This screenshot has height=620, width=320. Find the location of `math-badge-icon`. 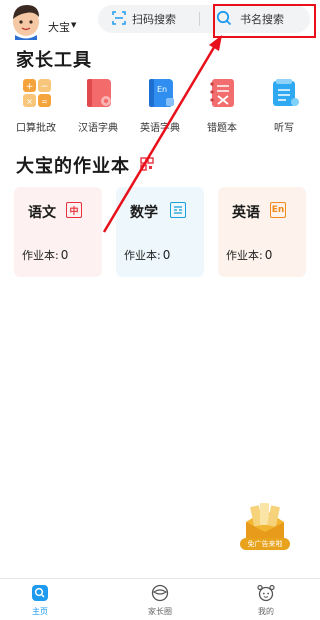

math-badge-icon is located at coordinates (178, 210).